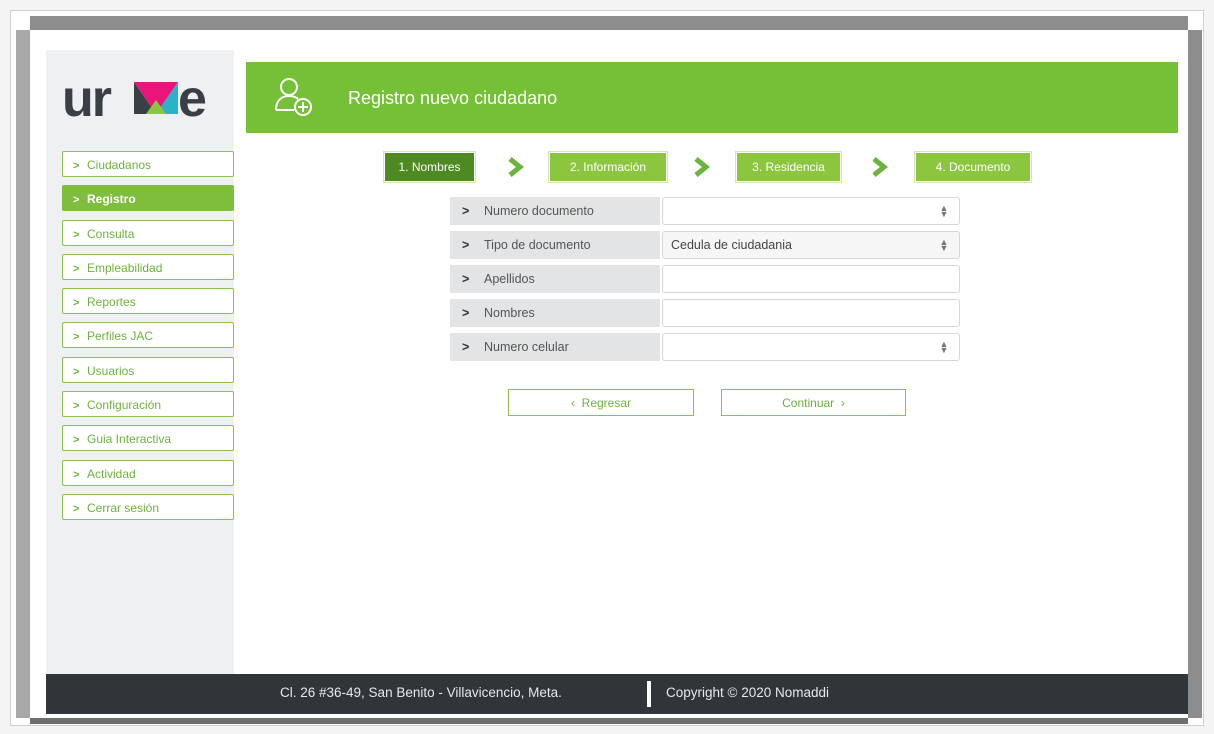  Describe the element at coordinates (813, 402) in the screenshot. I see `continue-button: Continuar ›` at that location.